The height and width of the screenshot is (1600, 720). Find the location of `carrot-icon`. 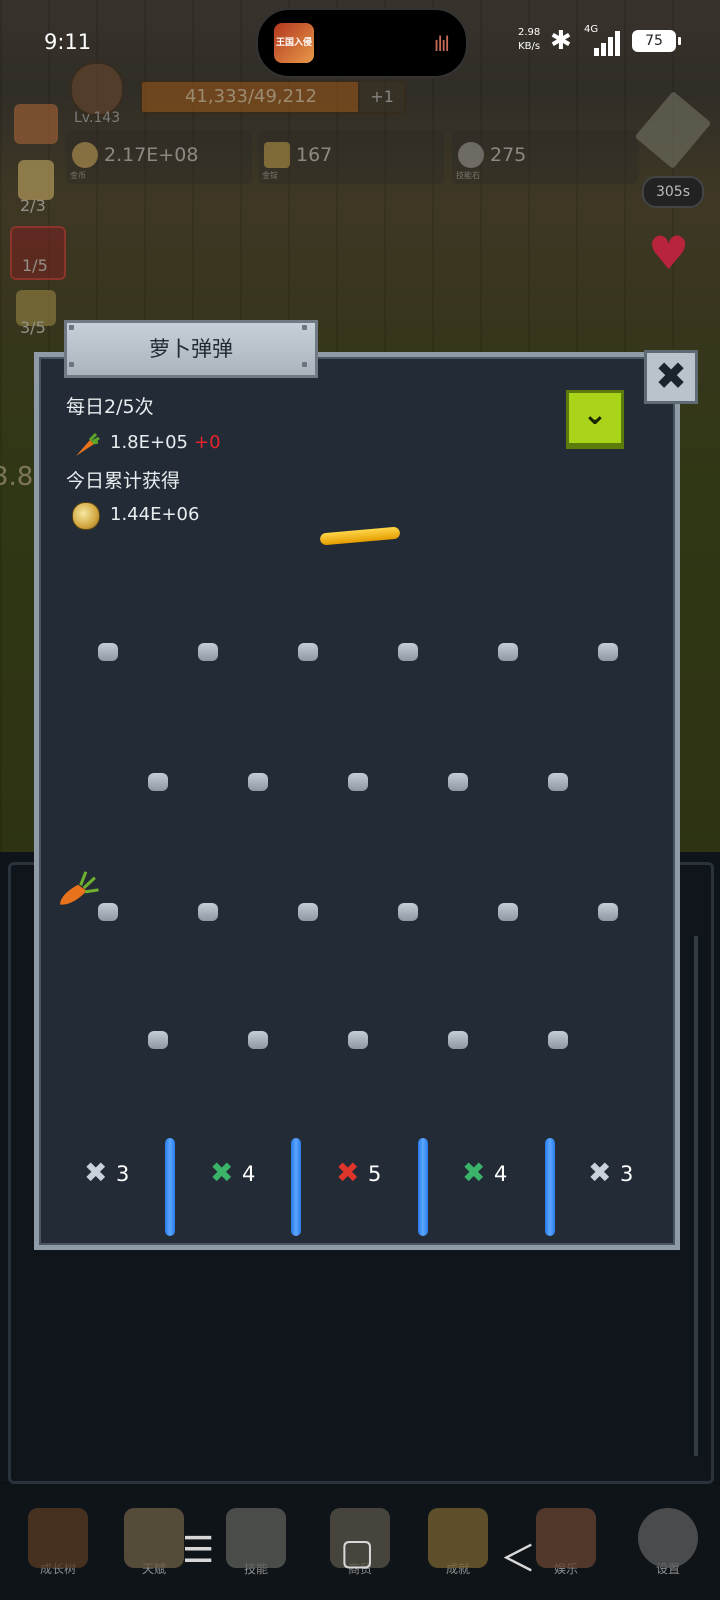

carrot-icon is located at coordinates (88, 444).